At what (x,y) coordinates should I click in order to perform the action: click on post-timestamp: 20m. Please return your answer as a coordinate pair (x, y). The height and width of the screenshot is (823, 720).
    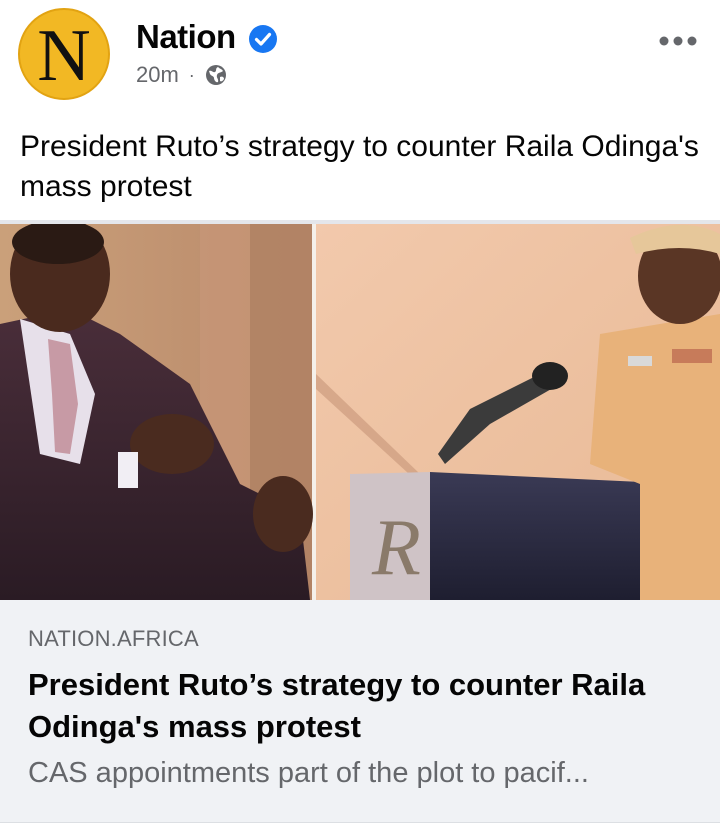
    Looking at the image, I should click on (157, 75).